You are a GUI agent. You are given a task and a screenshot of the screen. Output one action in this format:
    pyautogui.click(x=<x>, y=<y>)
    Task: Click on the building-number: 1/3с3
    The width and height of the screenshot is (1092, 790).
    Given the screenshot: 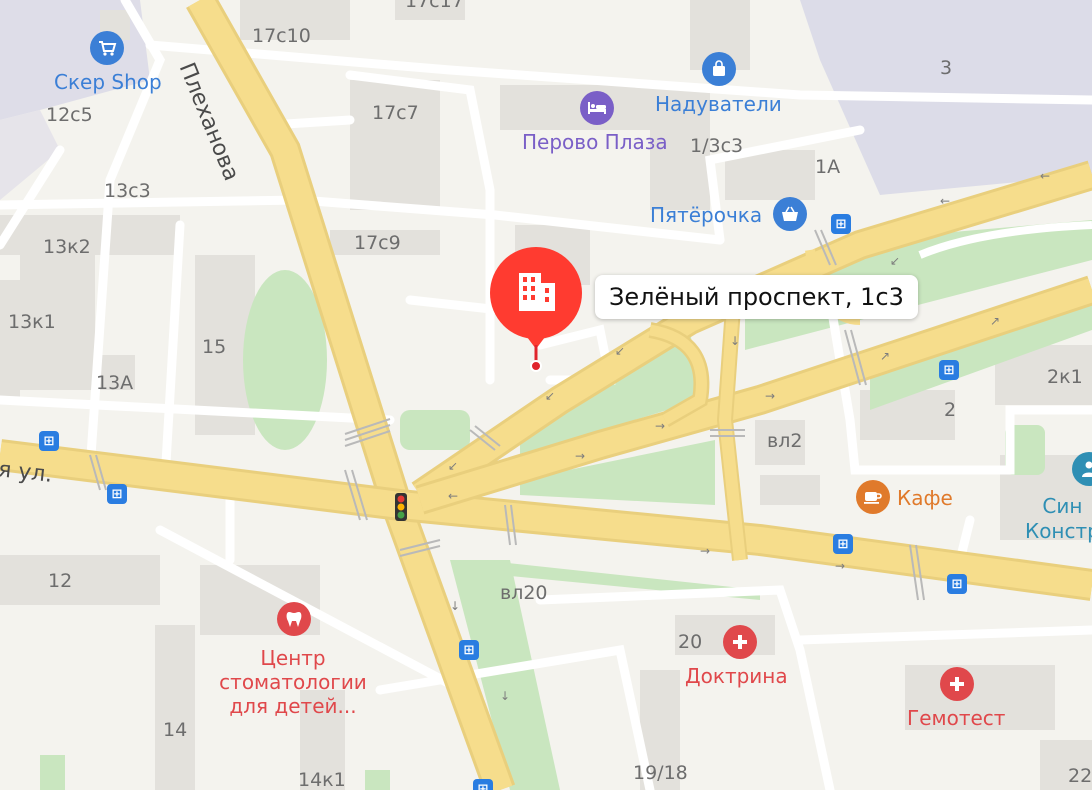 What is the action you would take?
    pyautogui.click(x=717, y=146)
    